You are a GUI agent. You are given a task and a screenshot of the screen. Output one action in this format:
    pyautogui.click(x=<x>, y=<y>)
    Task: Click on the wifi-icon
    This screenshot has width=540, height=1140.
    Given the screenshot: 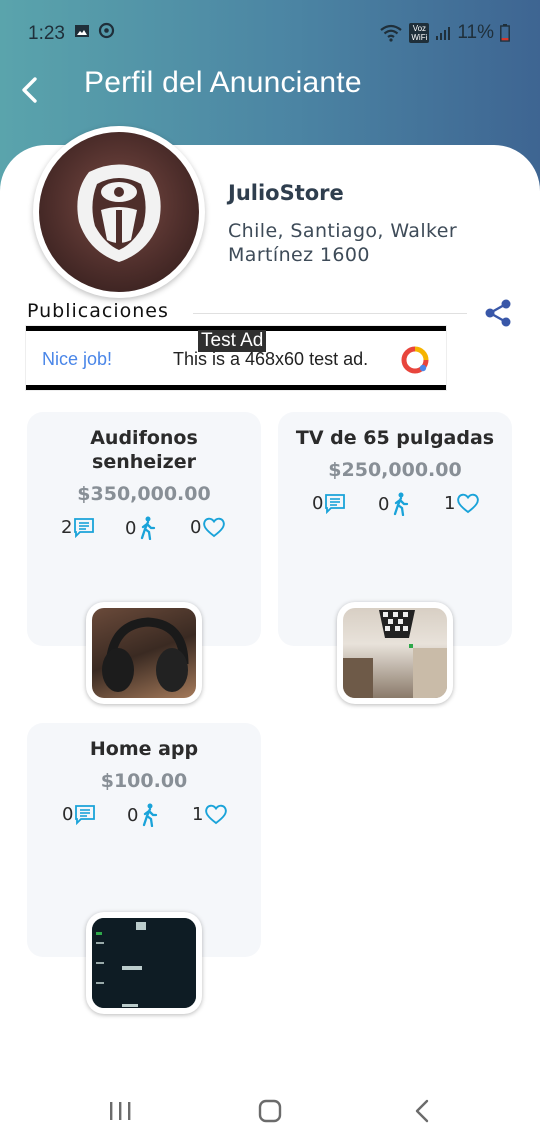 What is the action you would take?
    pyautogui.click(x=391, y=33)
    